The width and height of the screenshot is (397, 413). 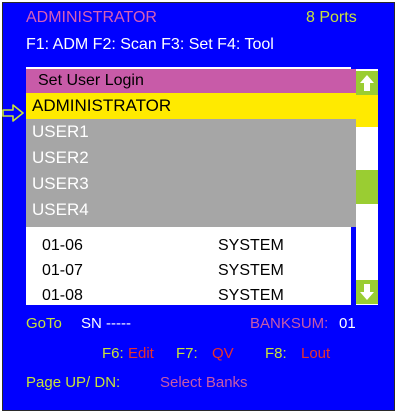 What do you see at coordinates (150, 44) in the screenshot?
I see `function-keys-bar: F1: ADM F2: Scan F3: Set F4: Tool` at bounding box center [150, 44].